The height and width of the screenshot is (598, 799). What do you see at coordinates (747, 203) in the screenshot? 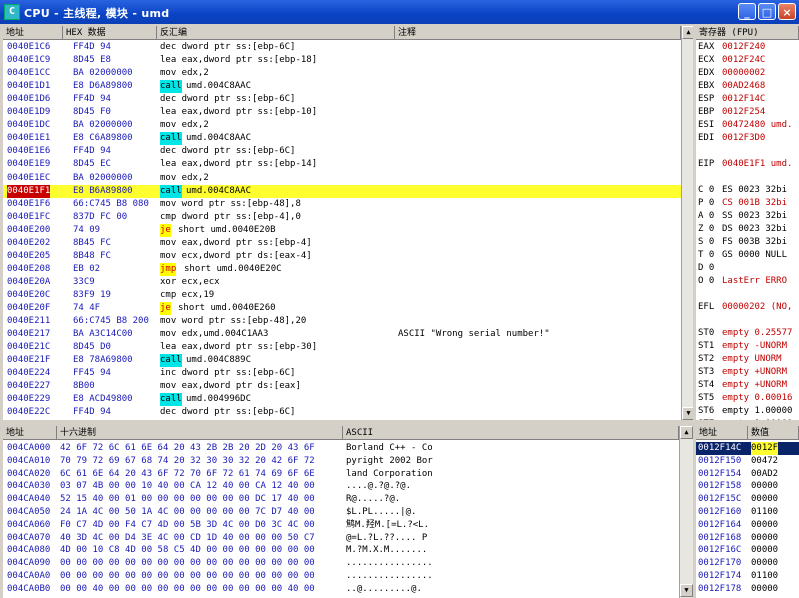
I see `register-row: P 0 CS 001B 32bi` at bounding box center [747, 203].